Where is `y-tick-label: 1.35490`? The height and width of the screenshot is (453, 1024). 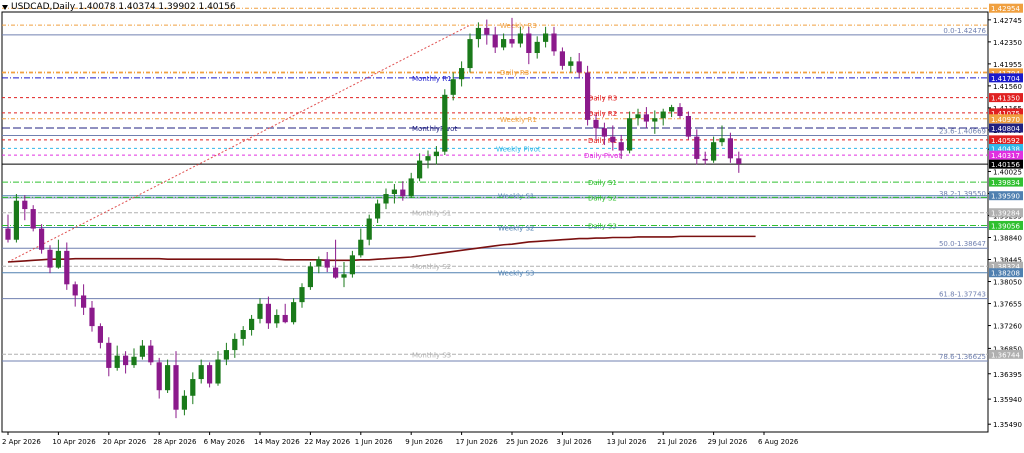
y-tick-label: 1.35490 is located at coordinates (1007, 425).